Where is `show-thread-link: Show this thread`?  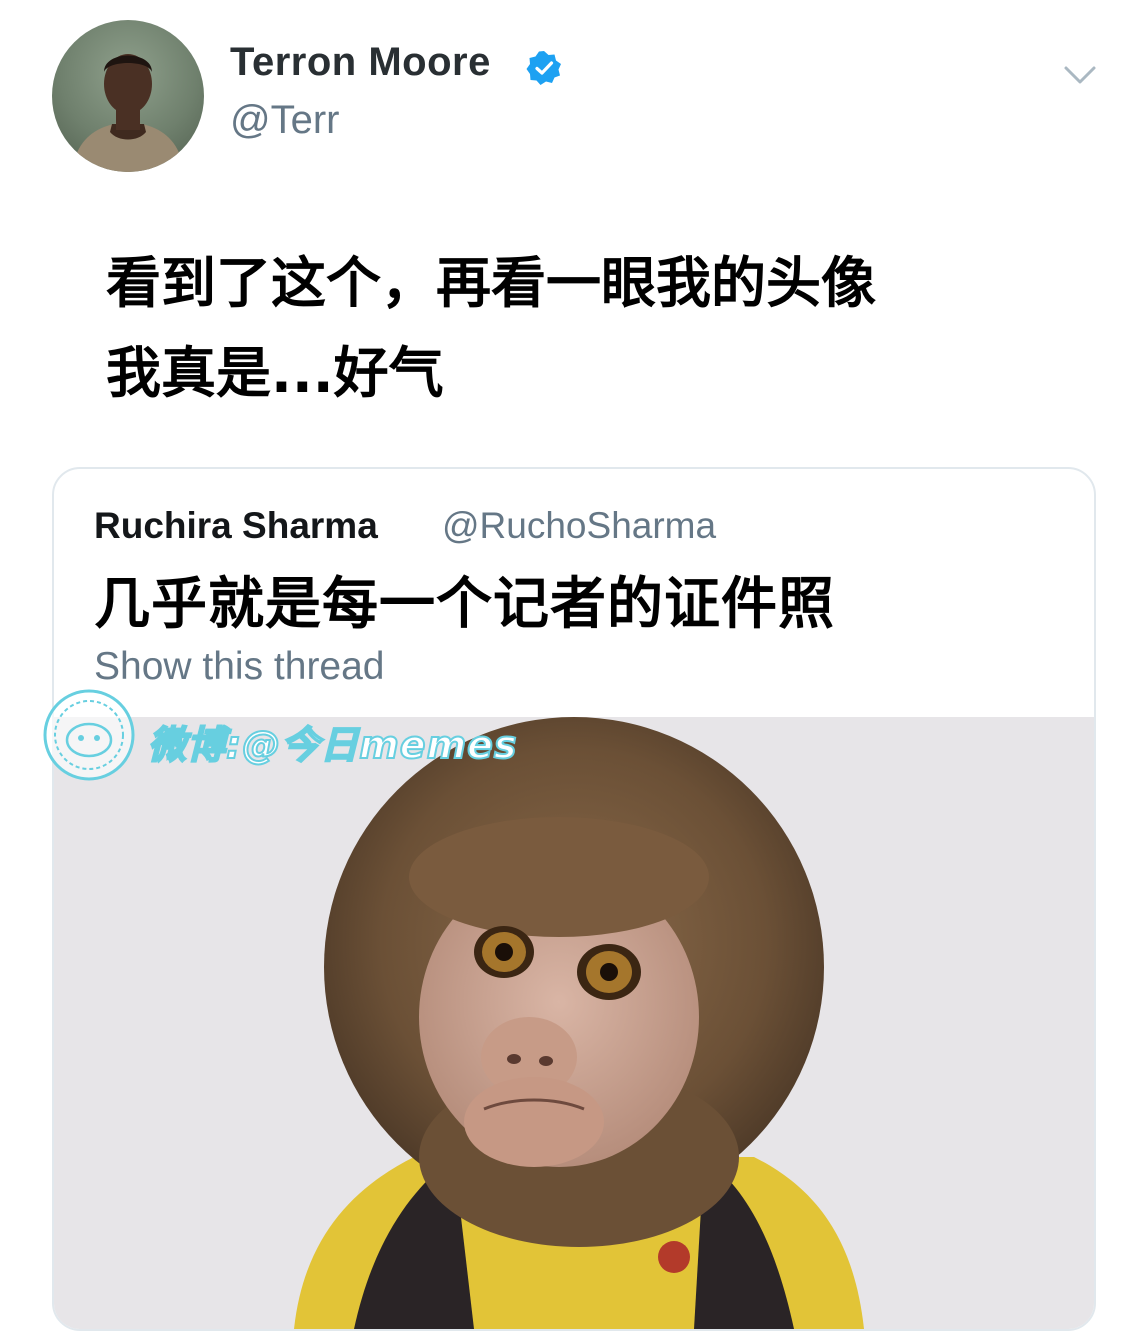
show-thread-link: Show this thread is located at coordinates (239, 667).